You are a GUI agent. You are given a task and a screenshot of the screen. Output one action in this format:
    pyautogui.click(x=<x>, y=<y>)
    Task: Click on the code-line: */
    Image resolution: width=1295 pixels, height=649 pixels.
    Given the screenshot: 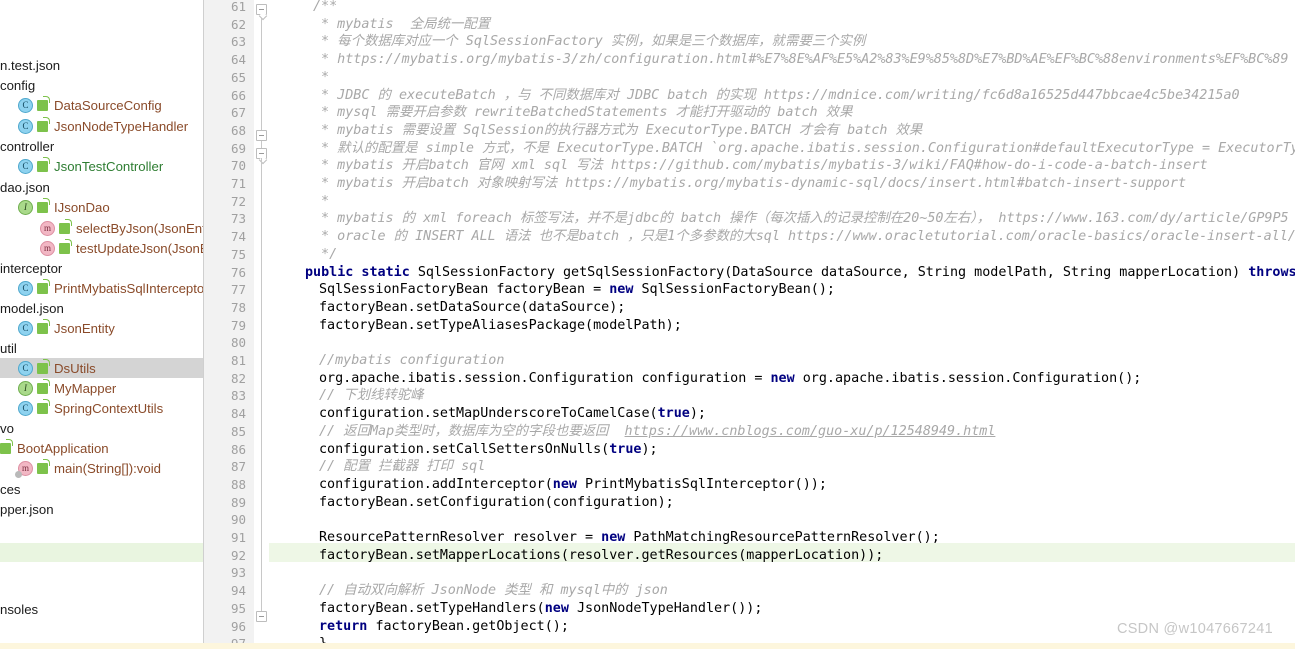 What is the action you would take?
    pyautogui.click(x=325, y=255)
    